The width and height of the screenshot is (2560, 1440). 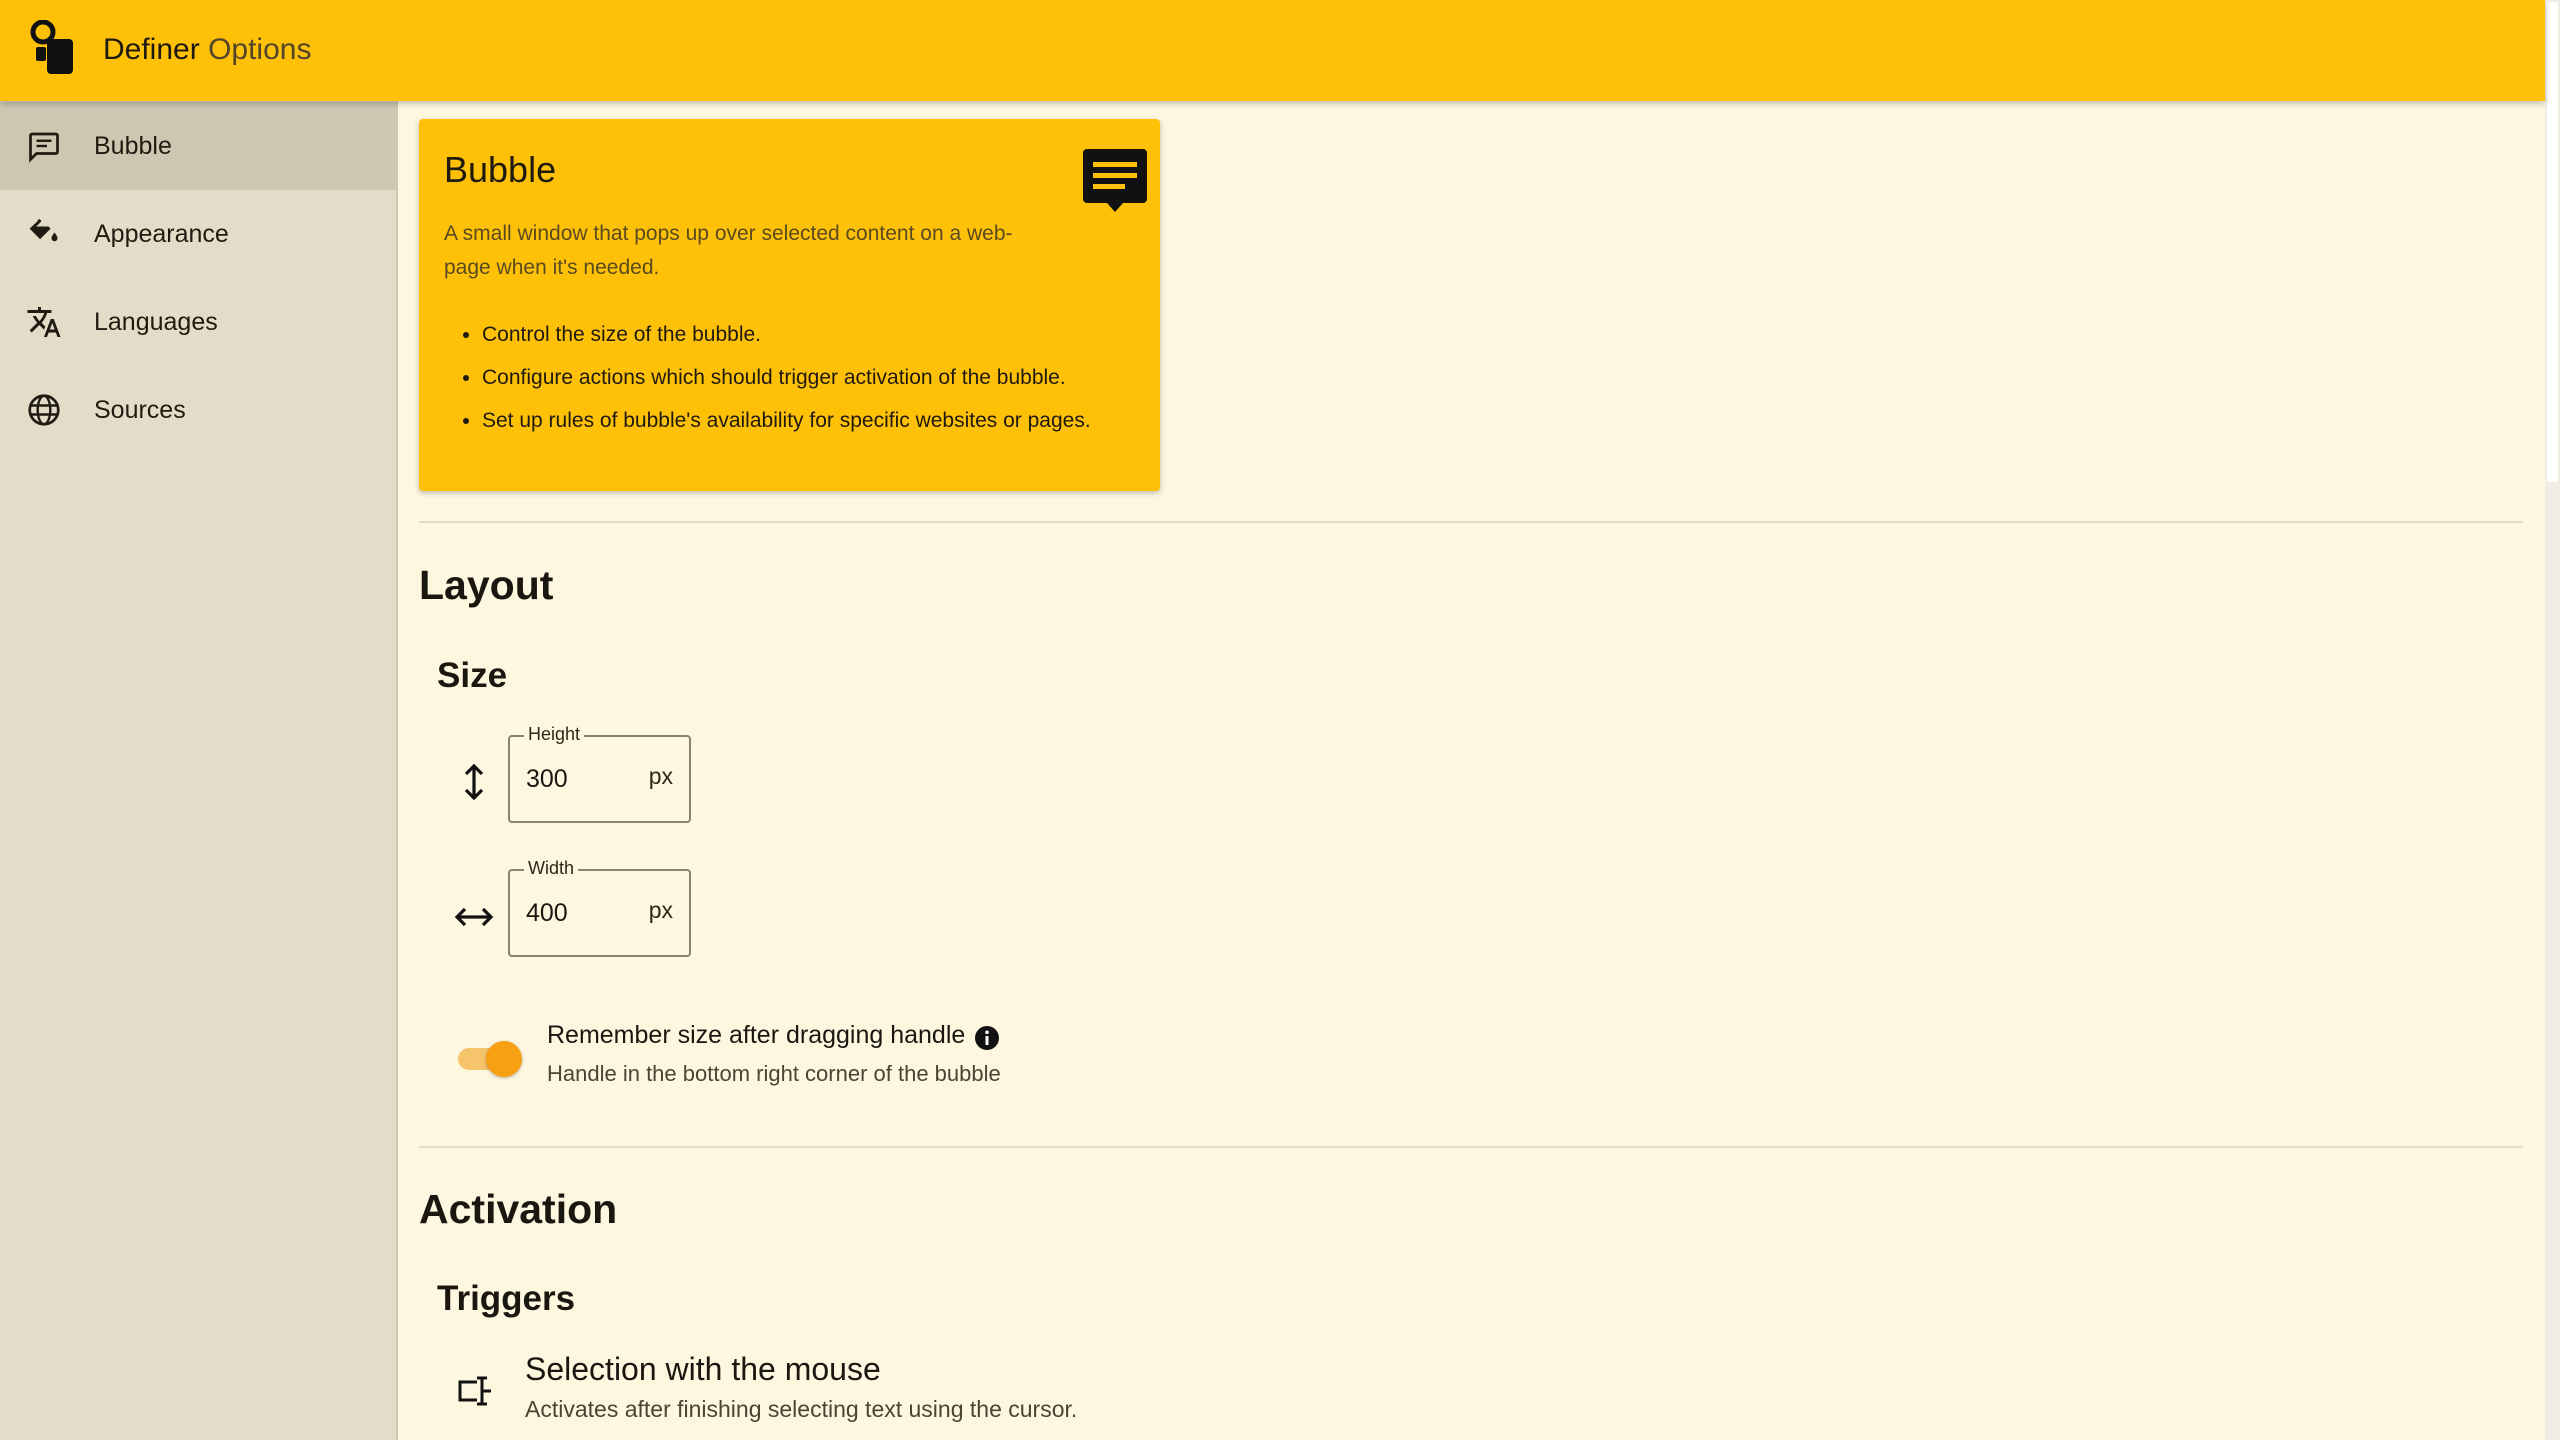 I want to click on globe-icon, so click(x=44, y=410).